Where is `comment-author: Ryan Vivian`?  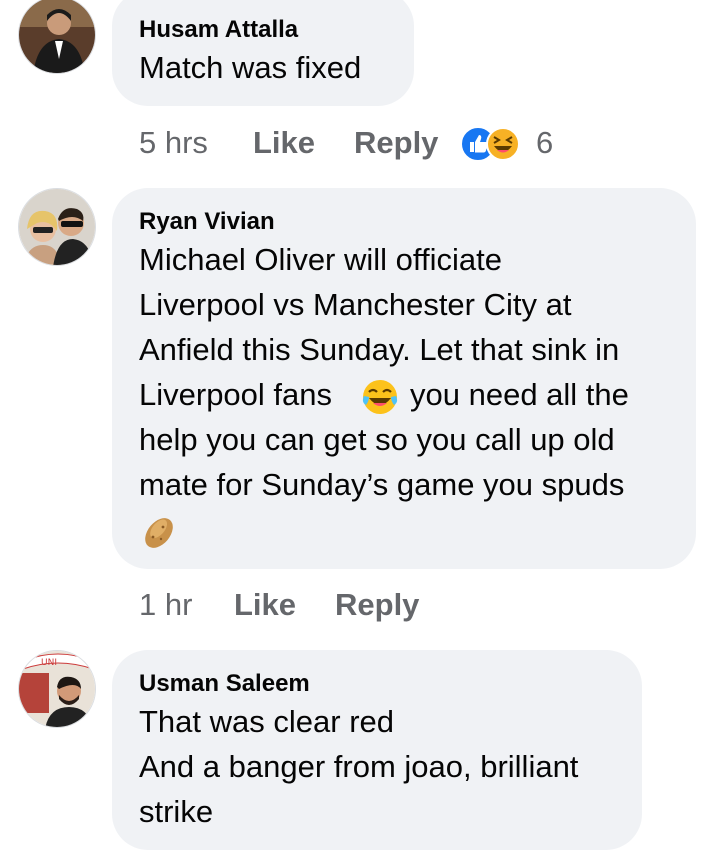 comment-author: Ryan Vivian is located at coordinates (207, 222).